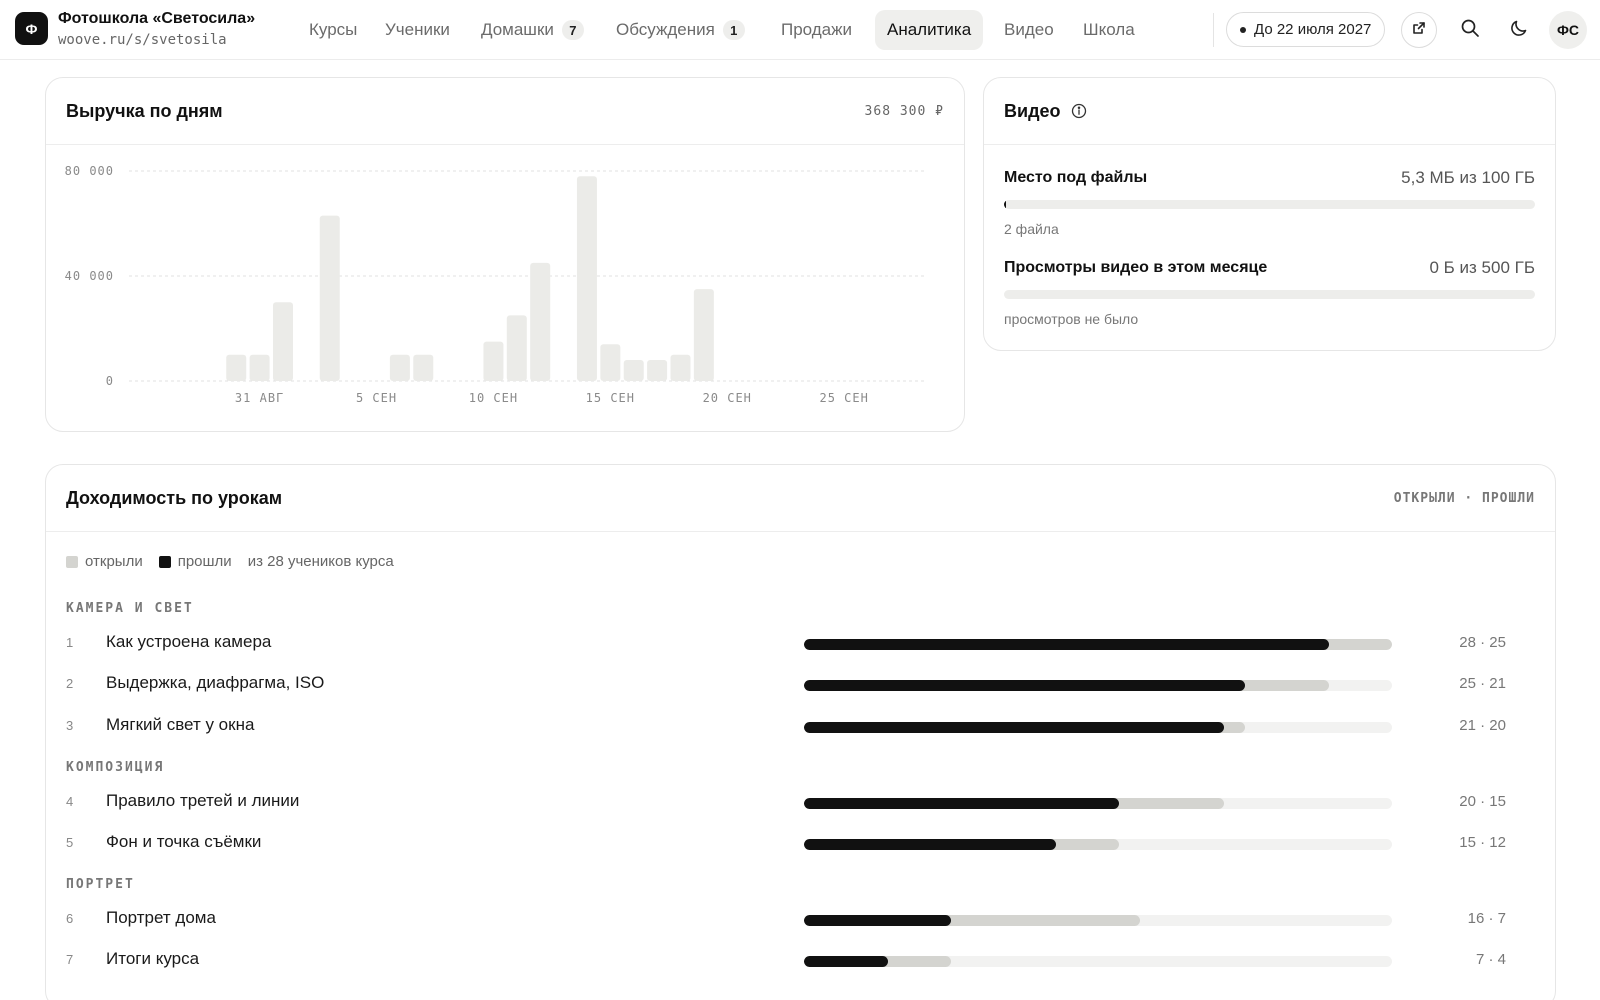 The width and height of the screenshot is (1600, 1000). Describe the element at coordinates (1213, 30) in the screenshot. I see `header-divider` at that location.